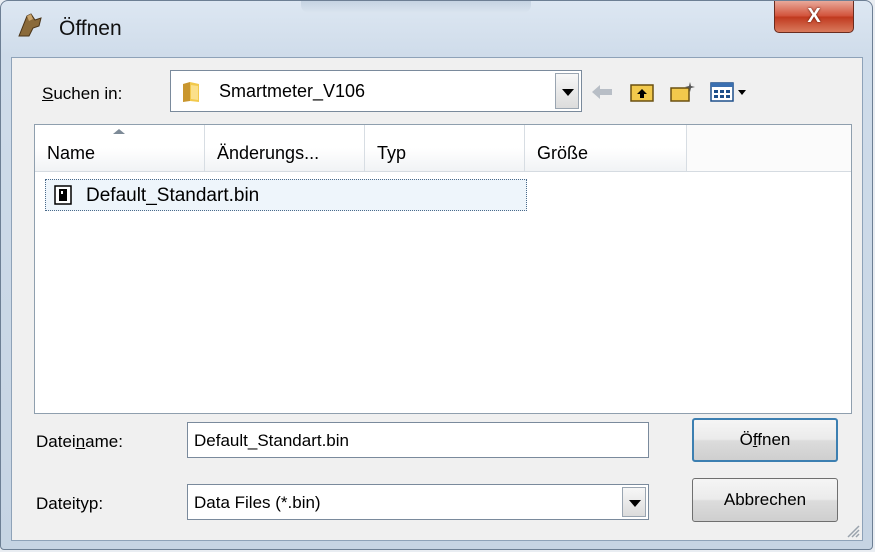  What do you see at coordinates (602, 92) in the screenshot?
I see `back-arrow-icon` at bounding box center [602, 92].